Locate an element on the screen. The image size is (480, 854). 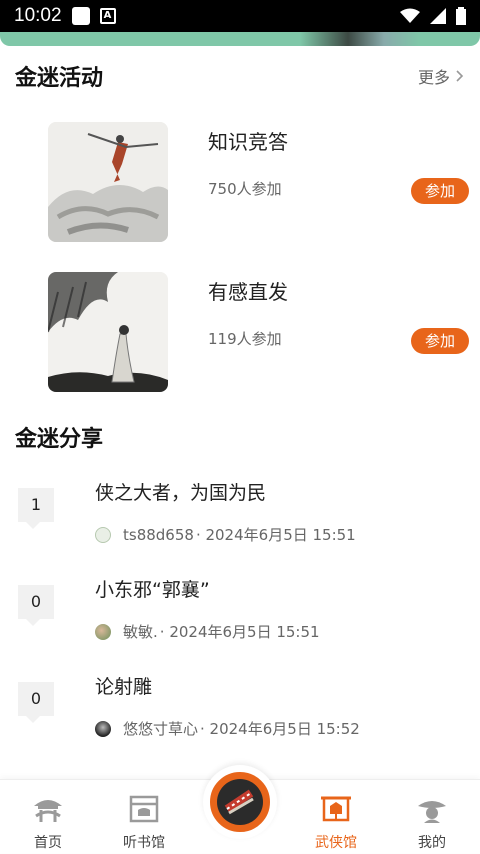
center-button-ring is located at coordinates (240, 802).